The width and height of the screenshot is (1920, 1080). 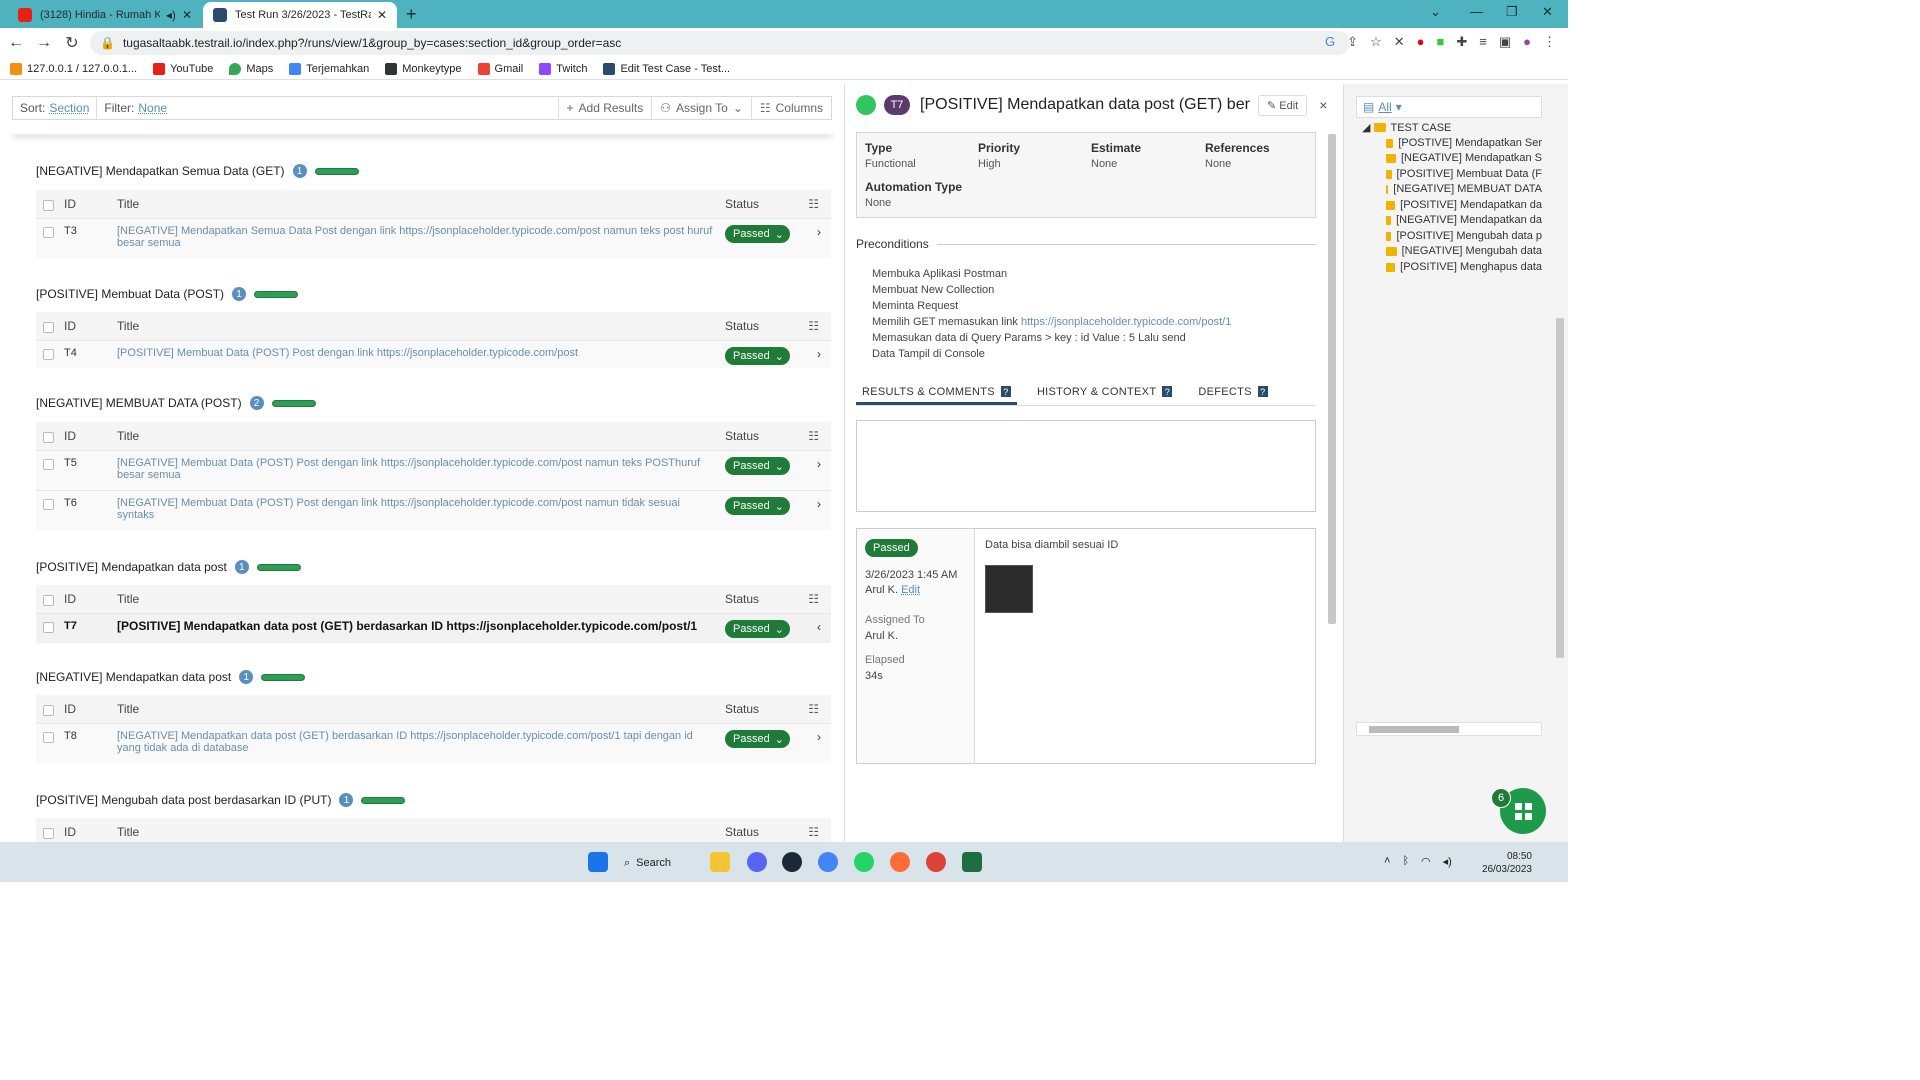 I want to click on close-icon: ×, so click(x=1323, y=105).